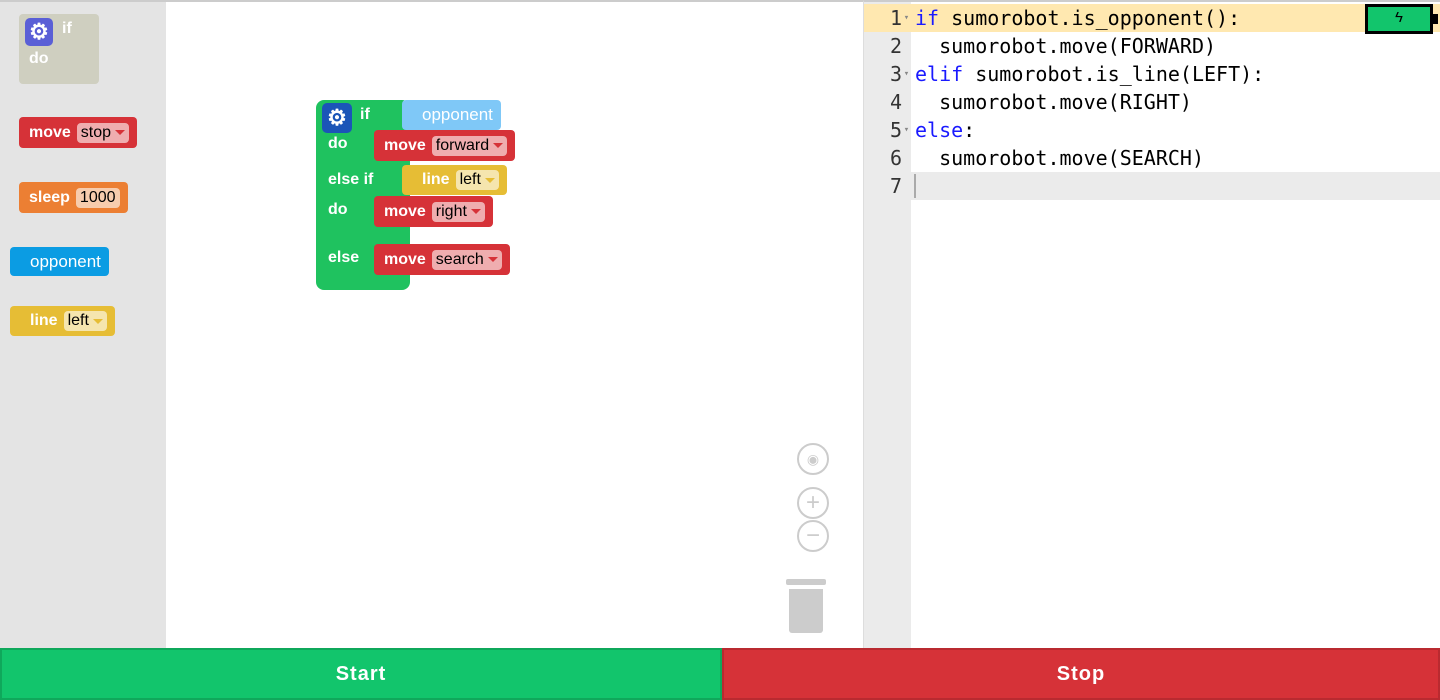 This screenshot has width=1440, height=700. What do you see at coordinates (1078, 18) in the screenshot?
I see `code-text: if sumorobot.is_opponent():` at bounding box center [1078, 18].